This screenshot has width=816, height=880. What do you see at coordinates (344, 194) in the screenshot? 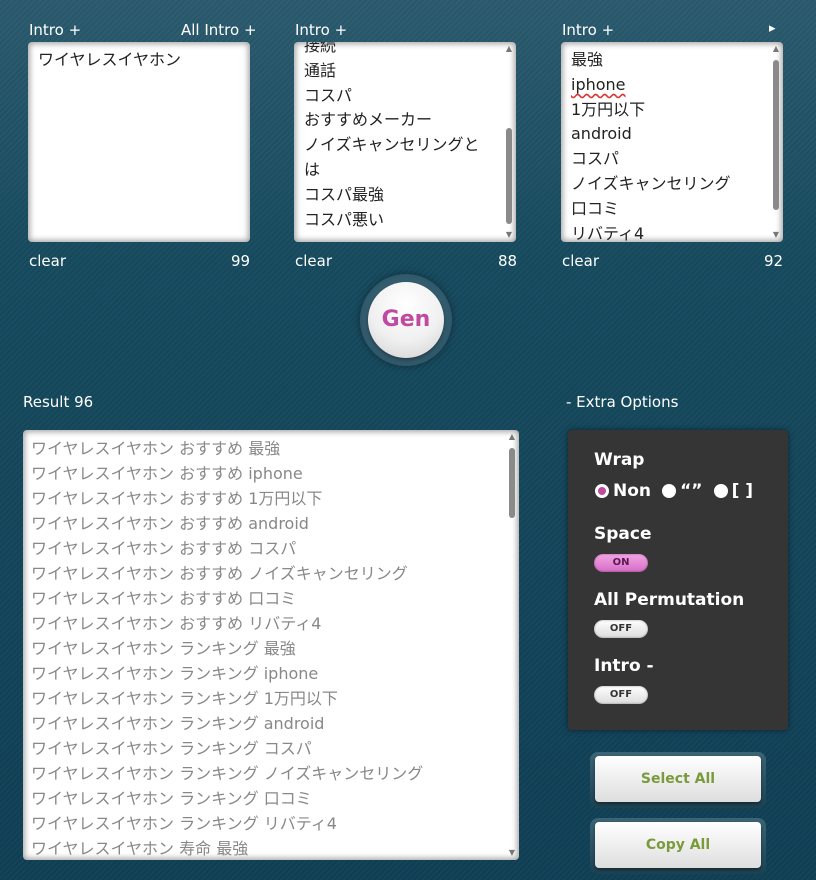
I see `col2-line: コスパ最強` at bounding box center [344, 194].